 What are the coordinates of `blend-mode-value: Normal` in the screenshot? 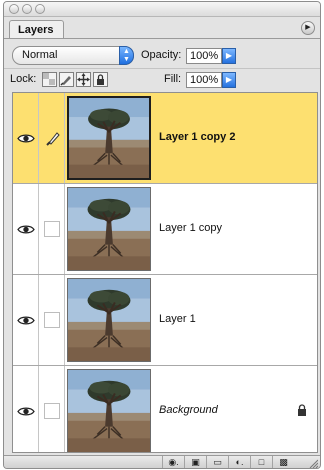 It's located at (40, 55).